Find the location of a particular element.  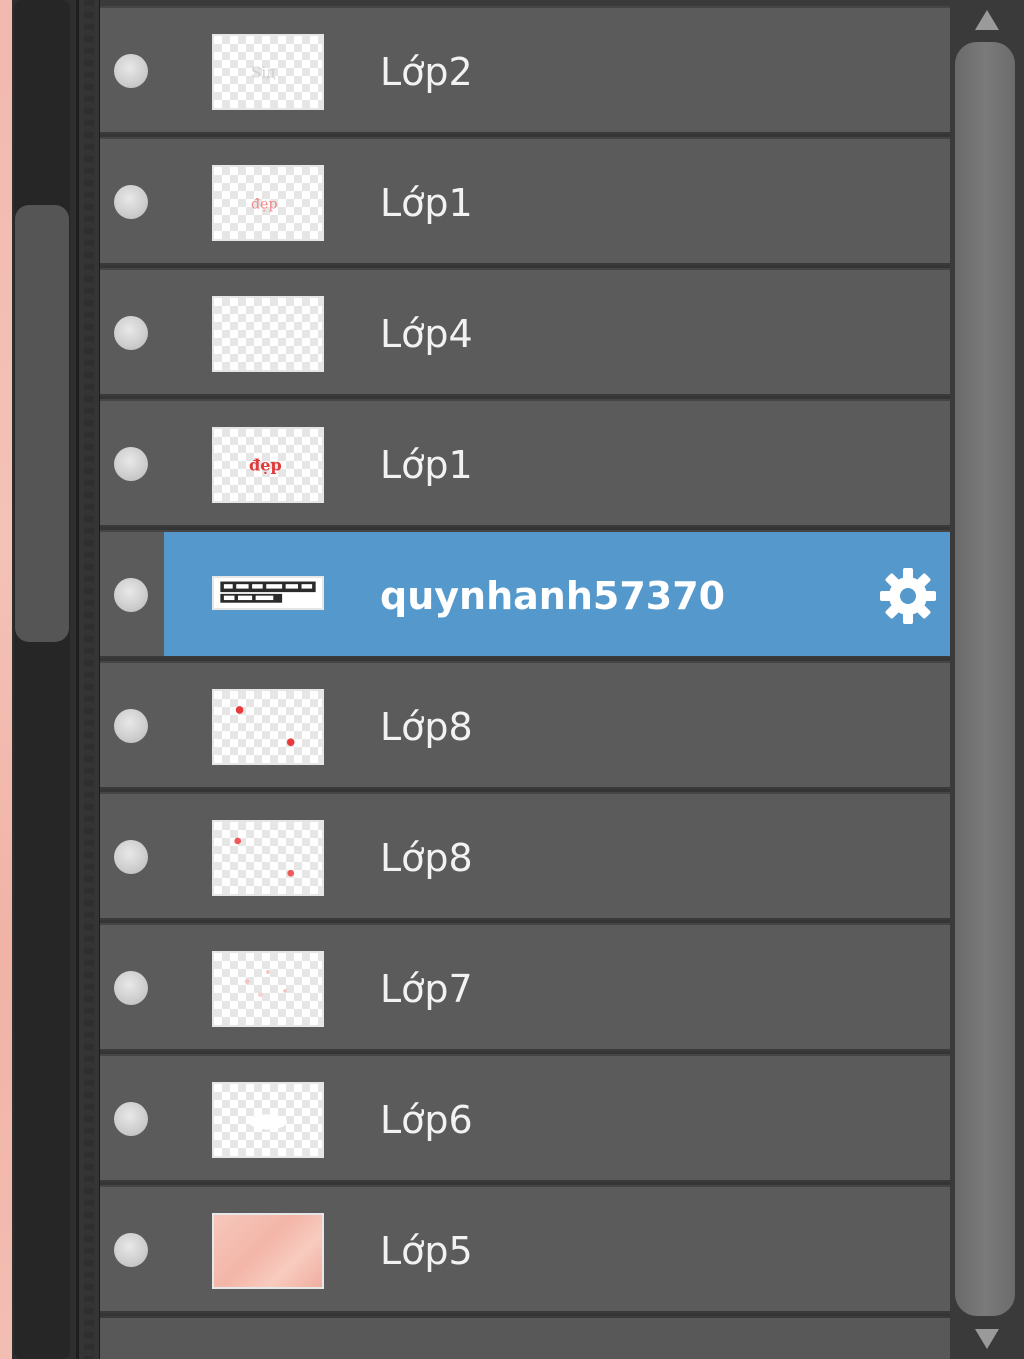

text-banner-thumbnail-art is located at coordinates (268, 593).